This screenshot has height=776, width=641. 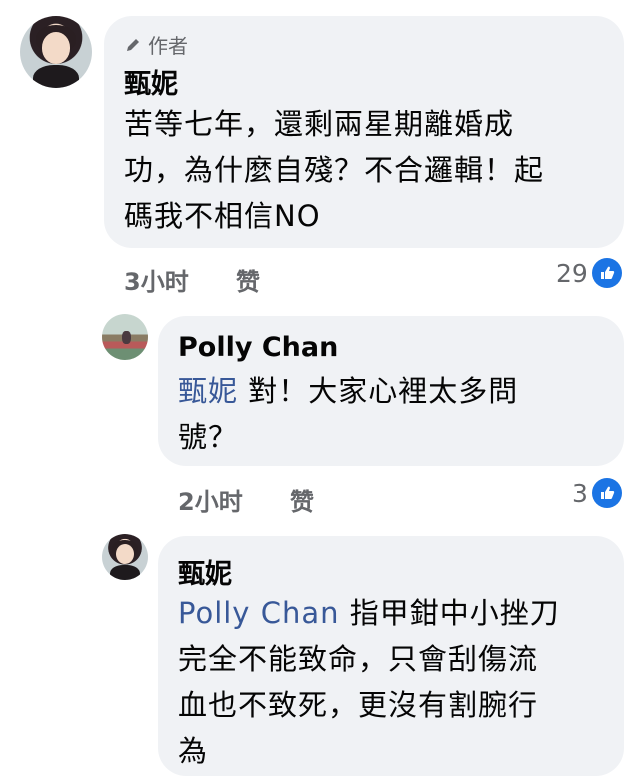 I want to click on reaction-count: 3, so click(x=597, y=493).